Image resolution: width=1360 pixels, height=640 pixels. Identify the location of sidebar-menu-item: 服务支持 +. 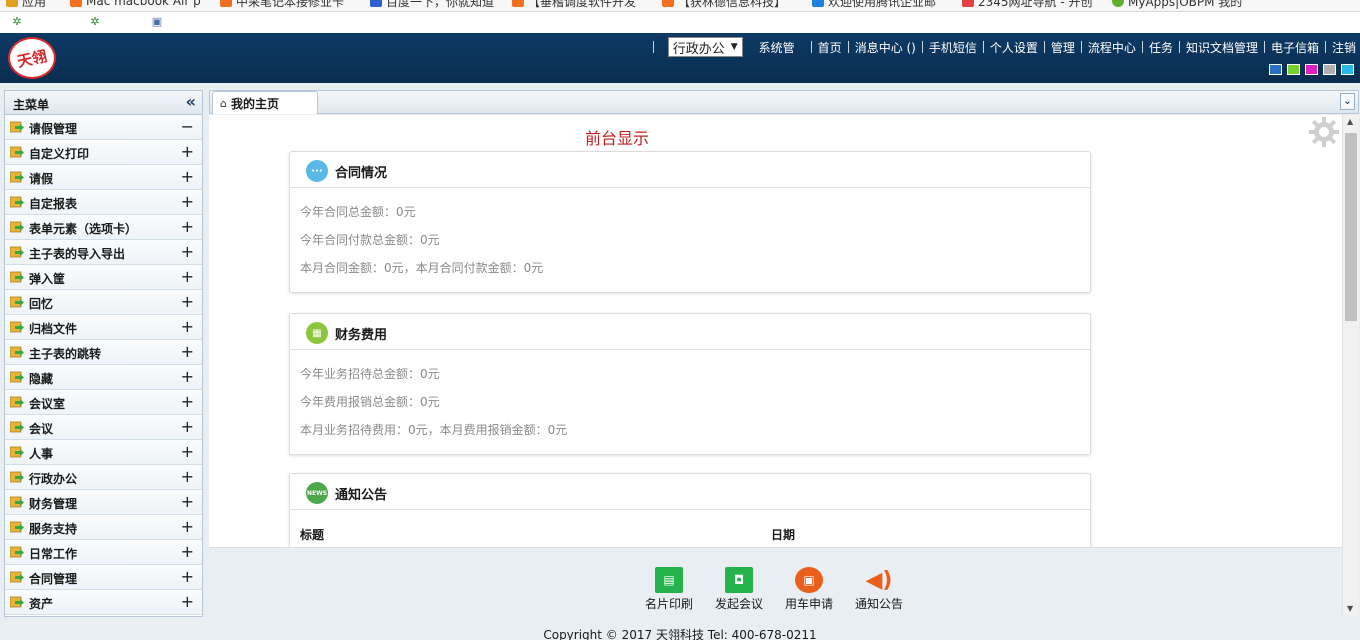
(103, 527).